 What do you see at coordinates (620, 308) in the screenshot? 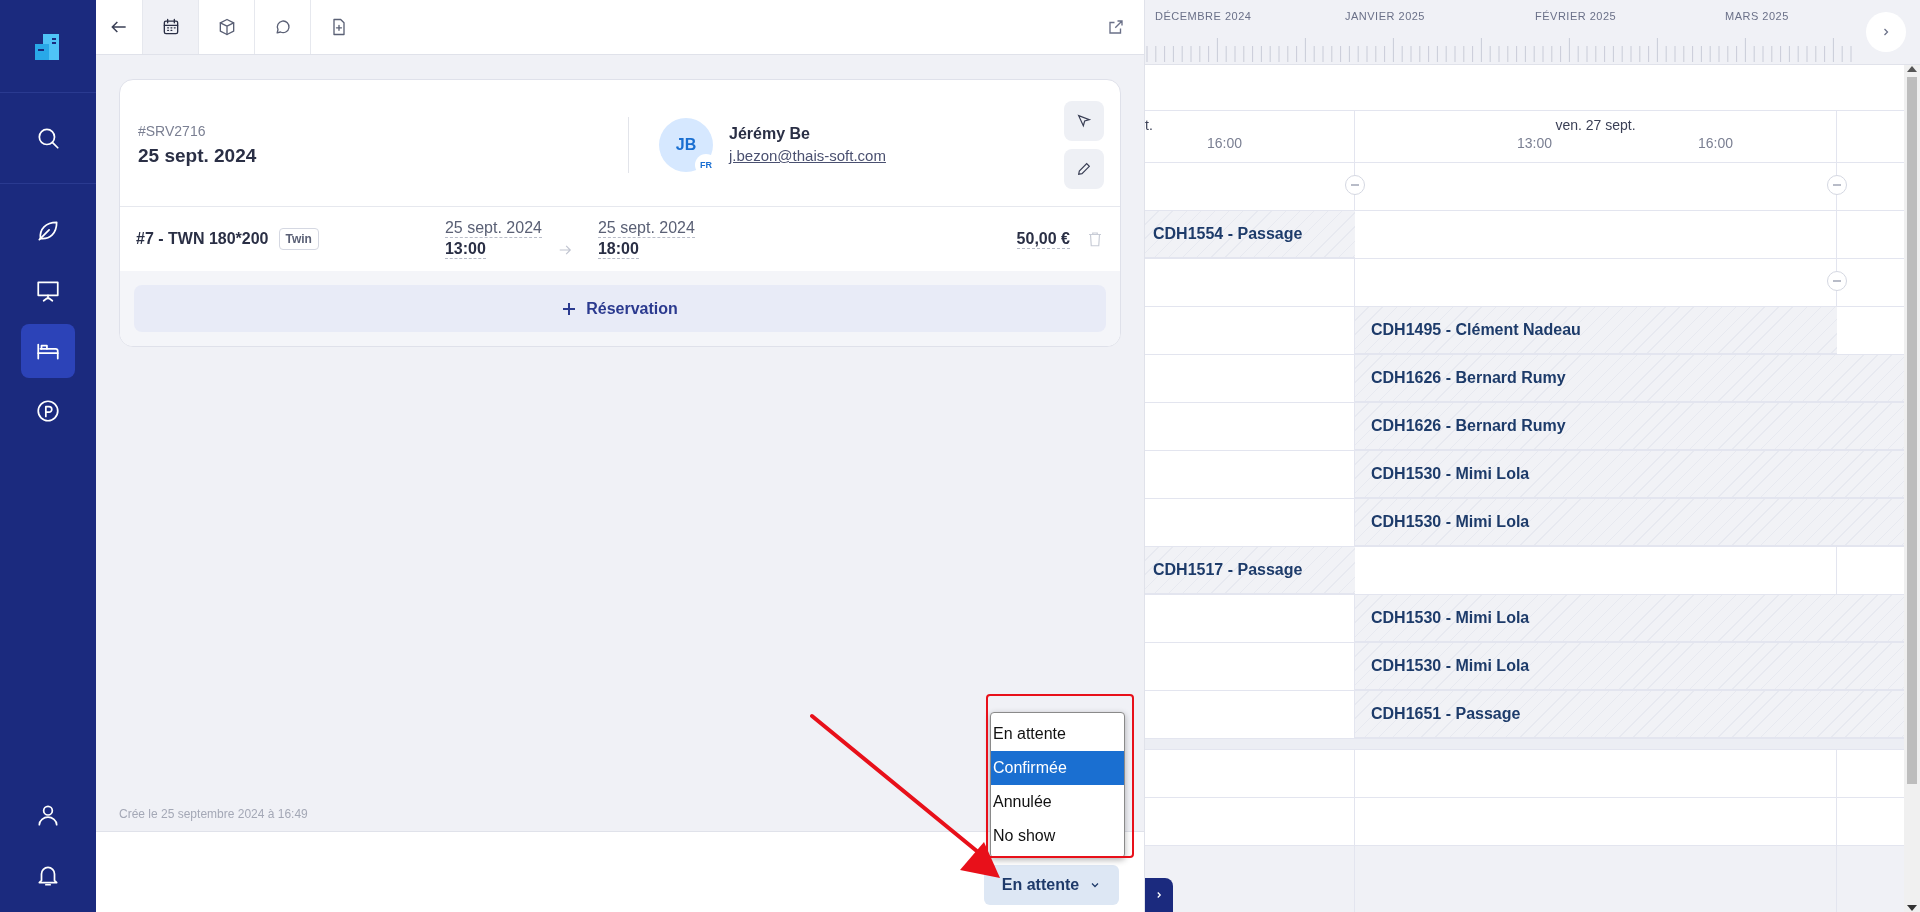
I see `add-reservation-button: Réservation` at bounding box center [620, 308].